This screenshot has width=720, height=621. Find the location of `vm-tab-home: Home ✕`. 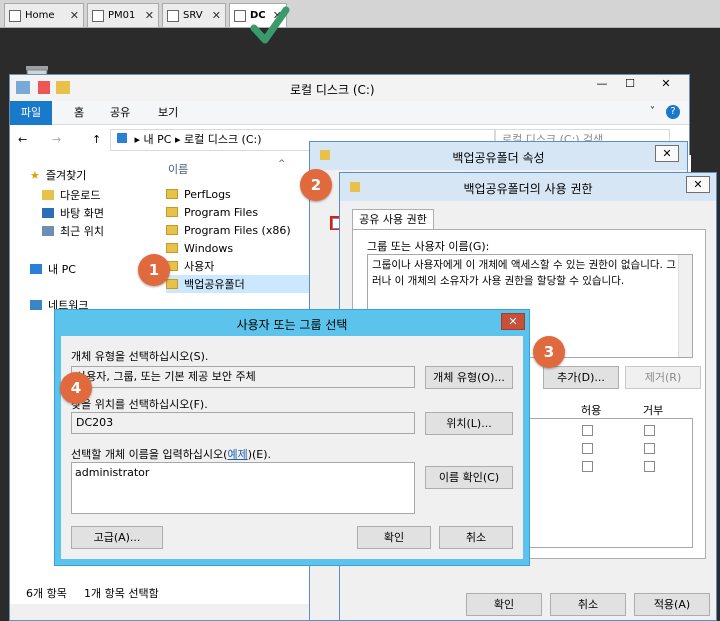

vm-tab-home: Home ✕ is located at coordinates (44, 15).